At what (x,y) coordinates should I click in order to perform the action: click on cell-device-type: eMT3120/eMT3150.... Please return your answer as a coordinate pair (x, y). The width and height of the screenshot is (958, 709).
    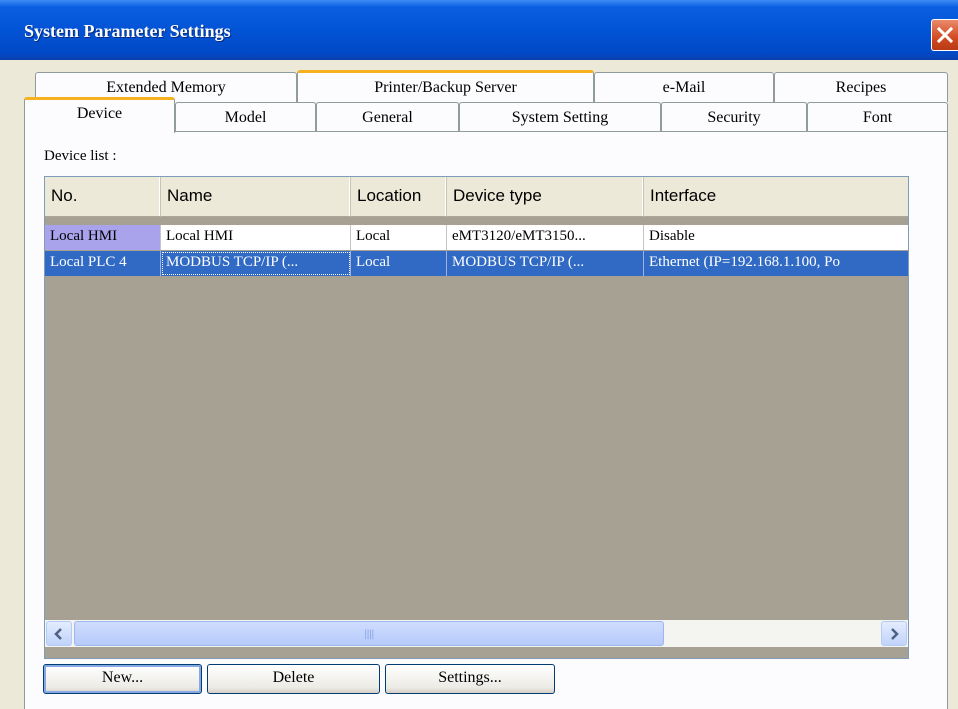
    Looking at the image, I should click on (545, 237).